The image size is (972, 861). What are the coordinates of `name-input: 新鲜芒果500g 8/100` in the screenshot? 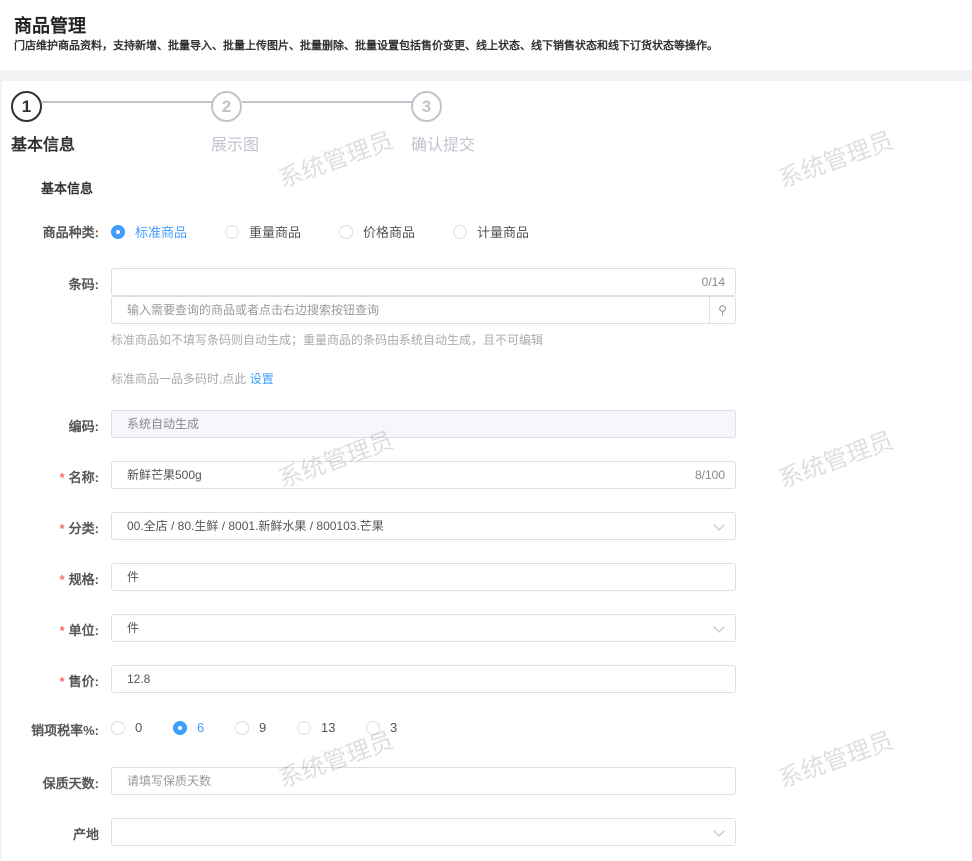 It's located at (423, 475).